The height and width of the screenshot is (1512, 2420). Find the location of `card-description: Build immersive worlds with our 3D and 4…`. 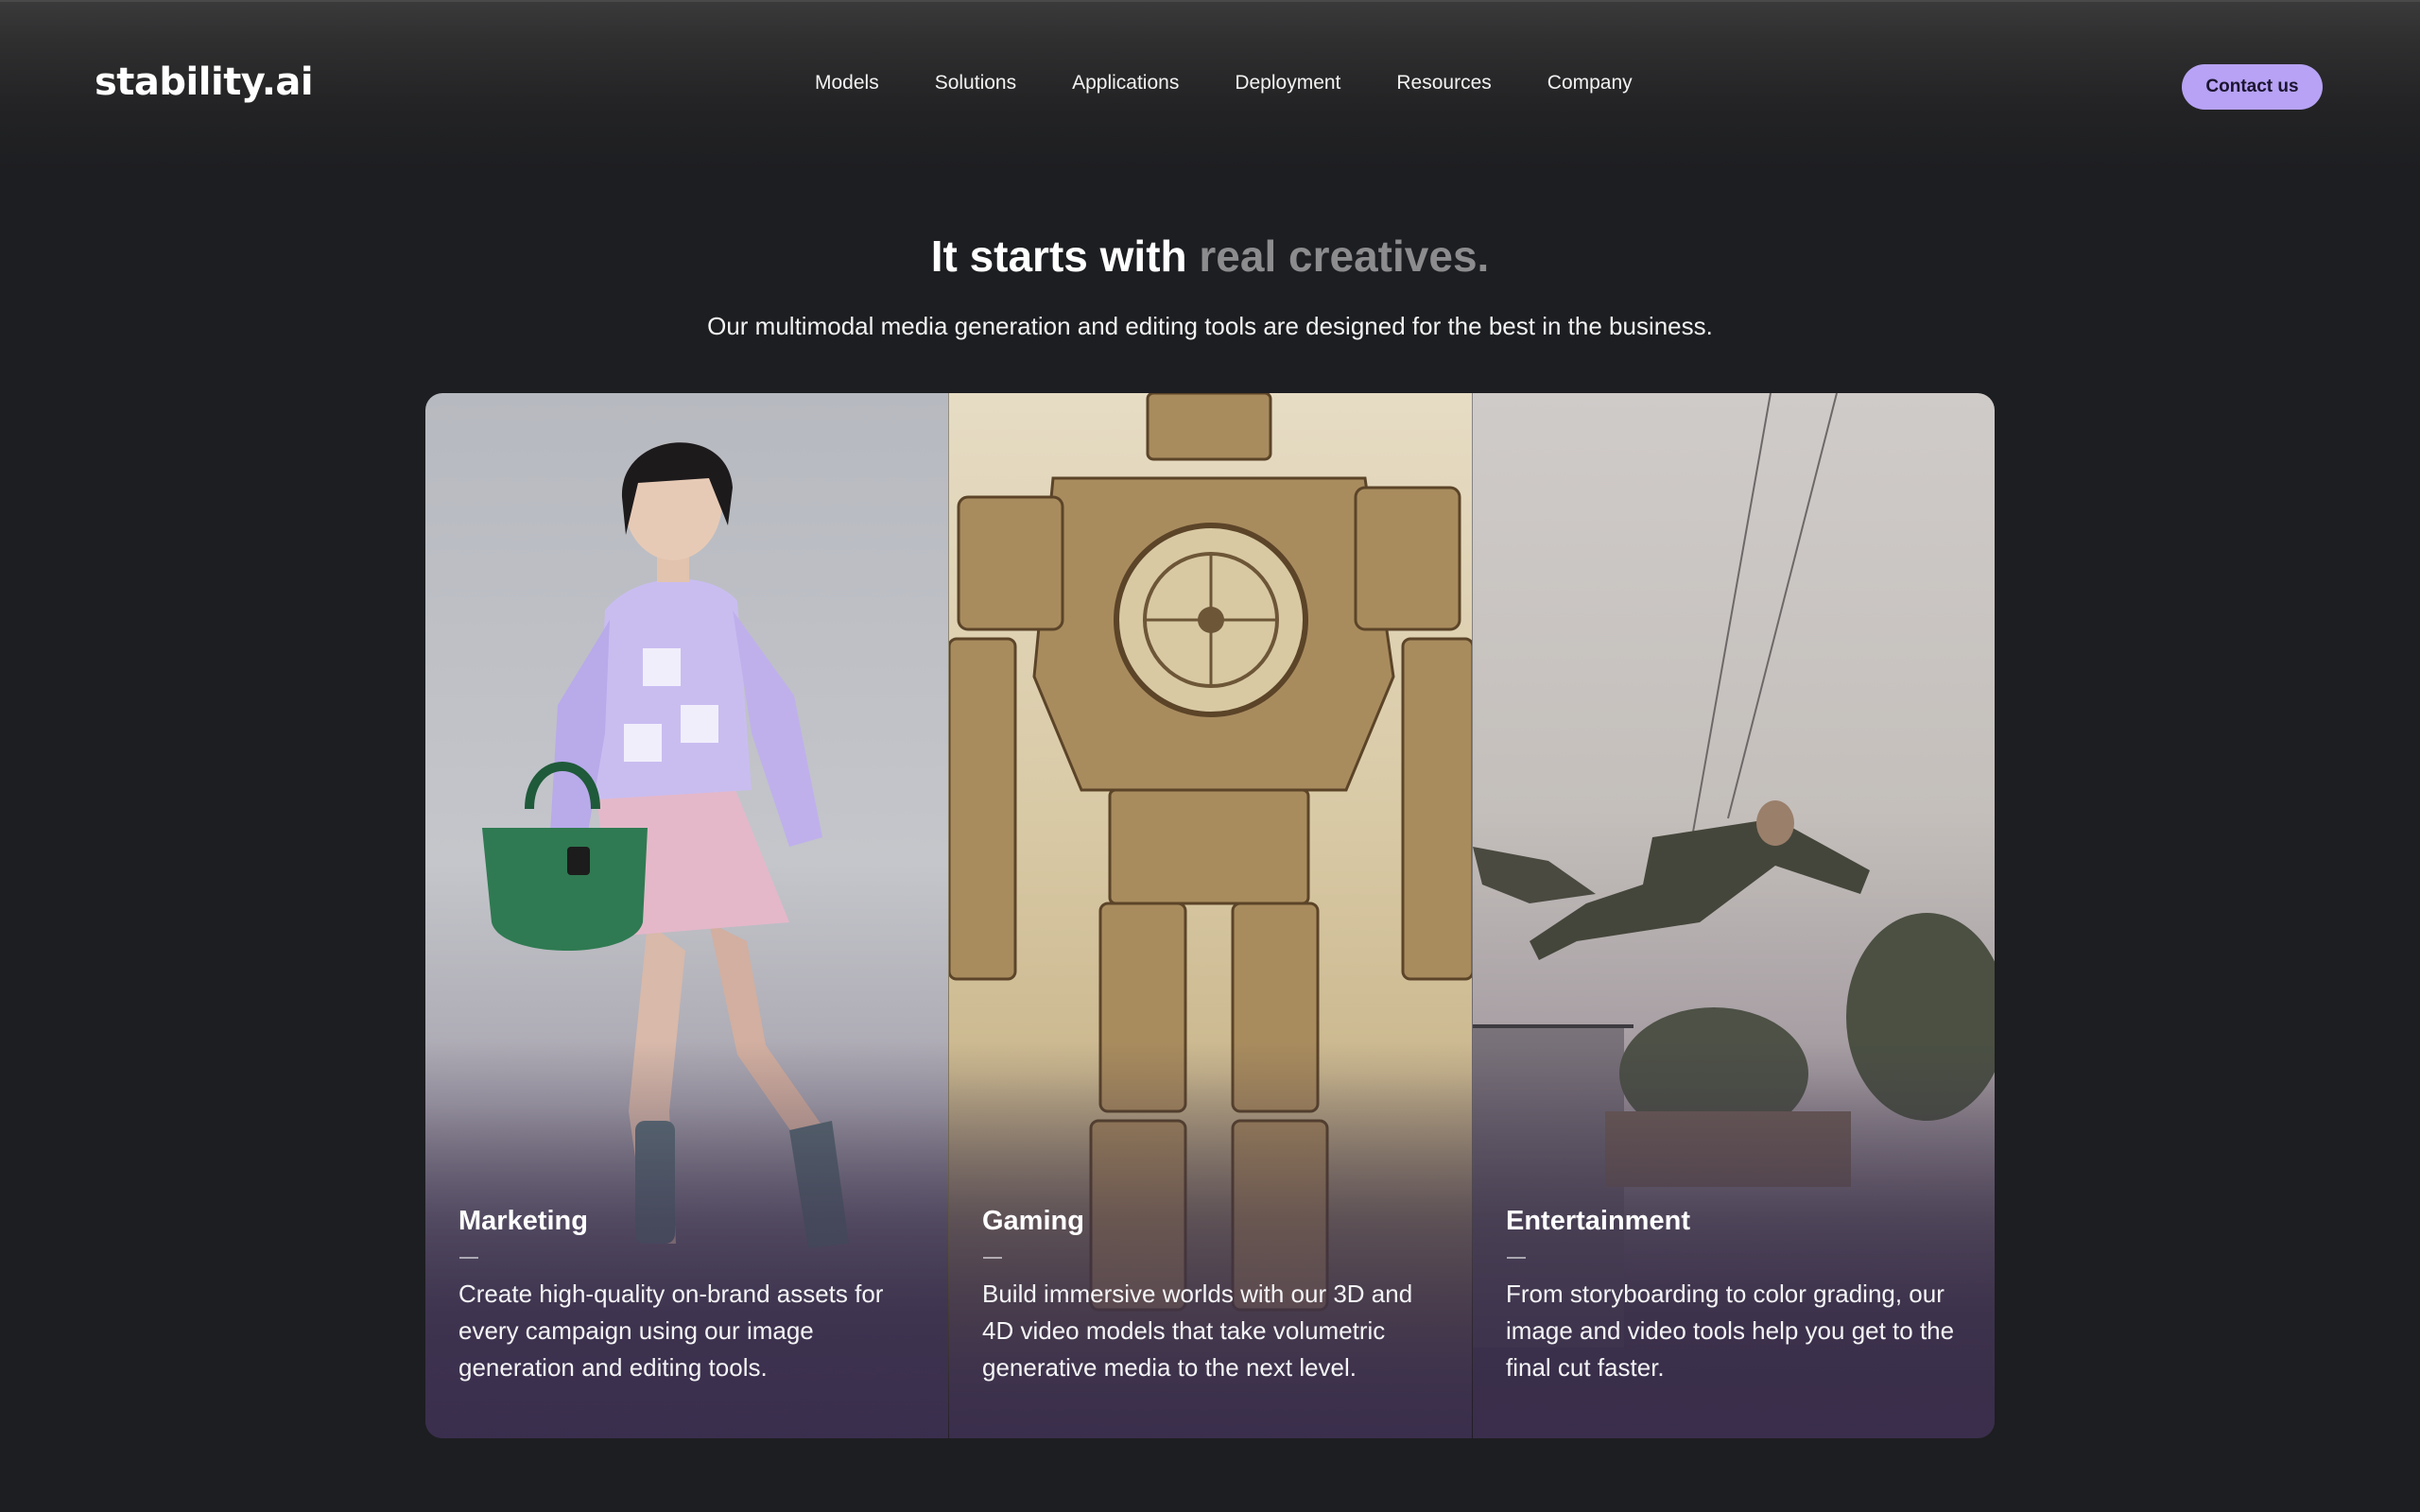

card-description: Build immersive worlds with our 3D and 4… is located at coordinates (1197, 1331).